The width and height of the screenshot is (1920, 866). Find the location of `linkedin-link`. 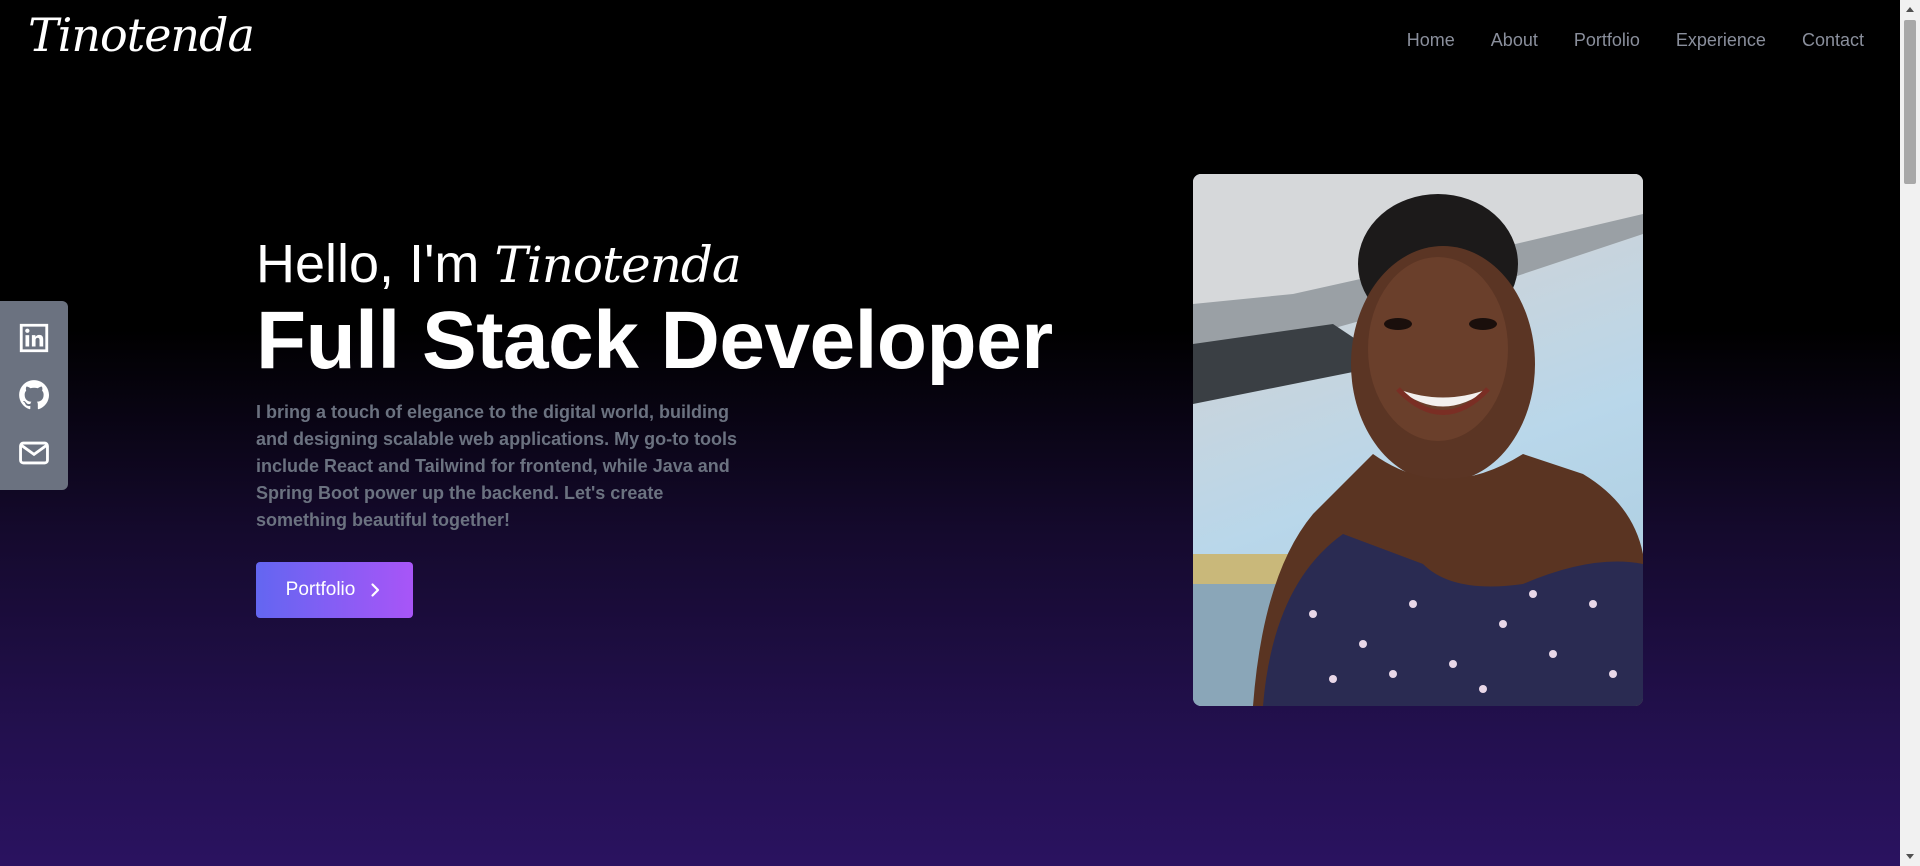

linkedin-link is located at coordinates (34, 338).